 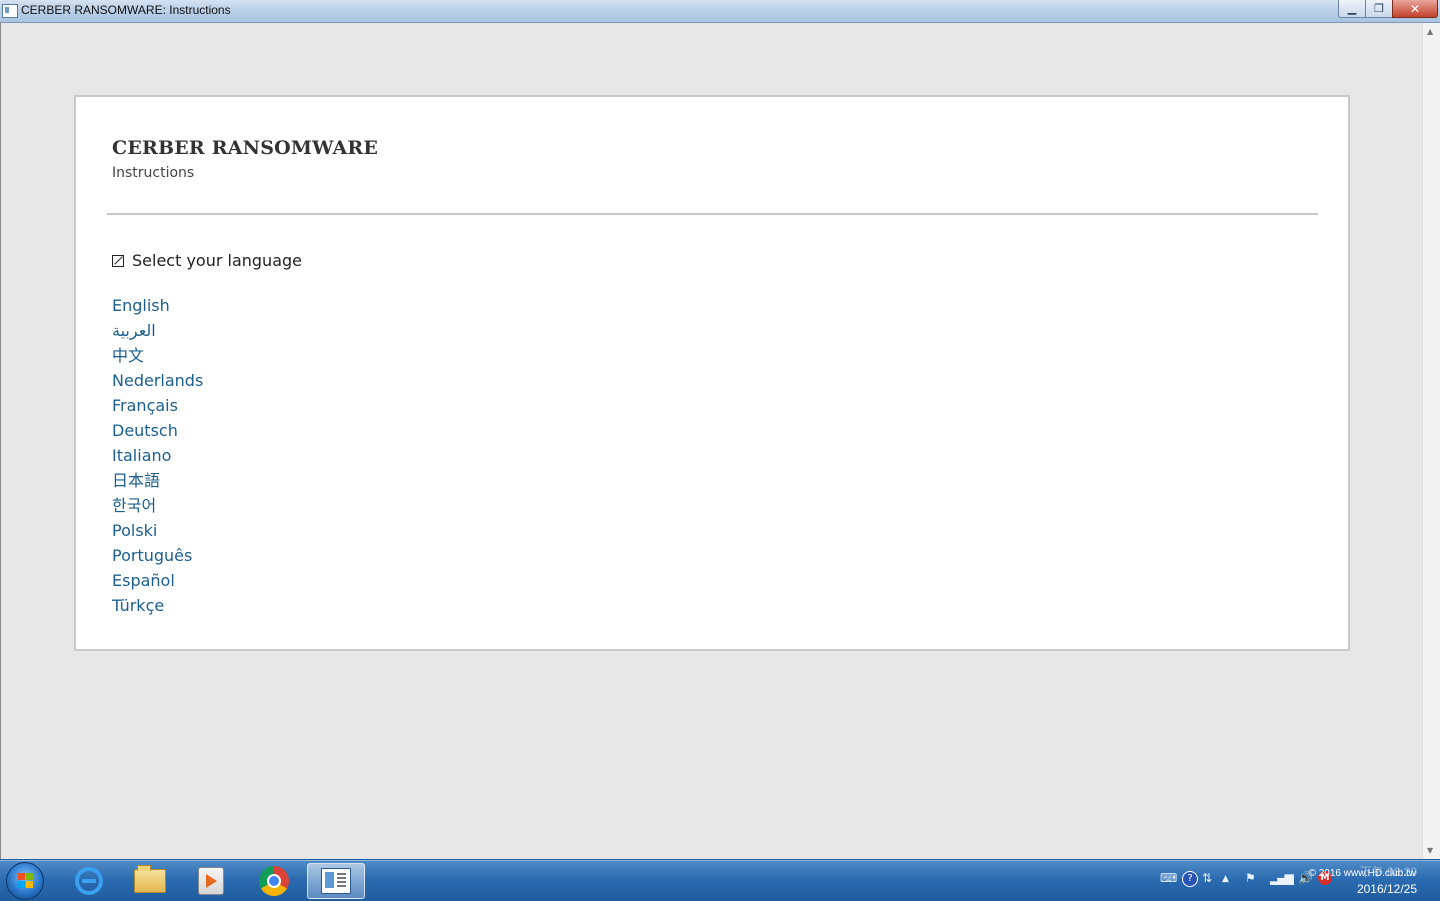 What do you see at coordinates (157, 555) in the screenshot?
I see `language-link-portuguese: Português` at bounding box center [157, 555].